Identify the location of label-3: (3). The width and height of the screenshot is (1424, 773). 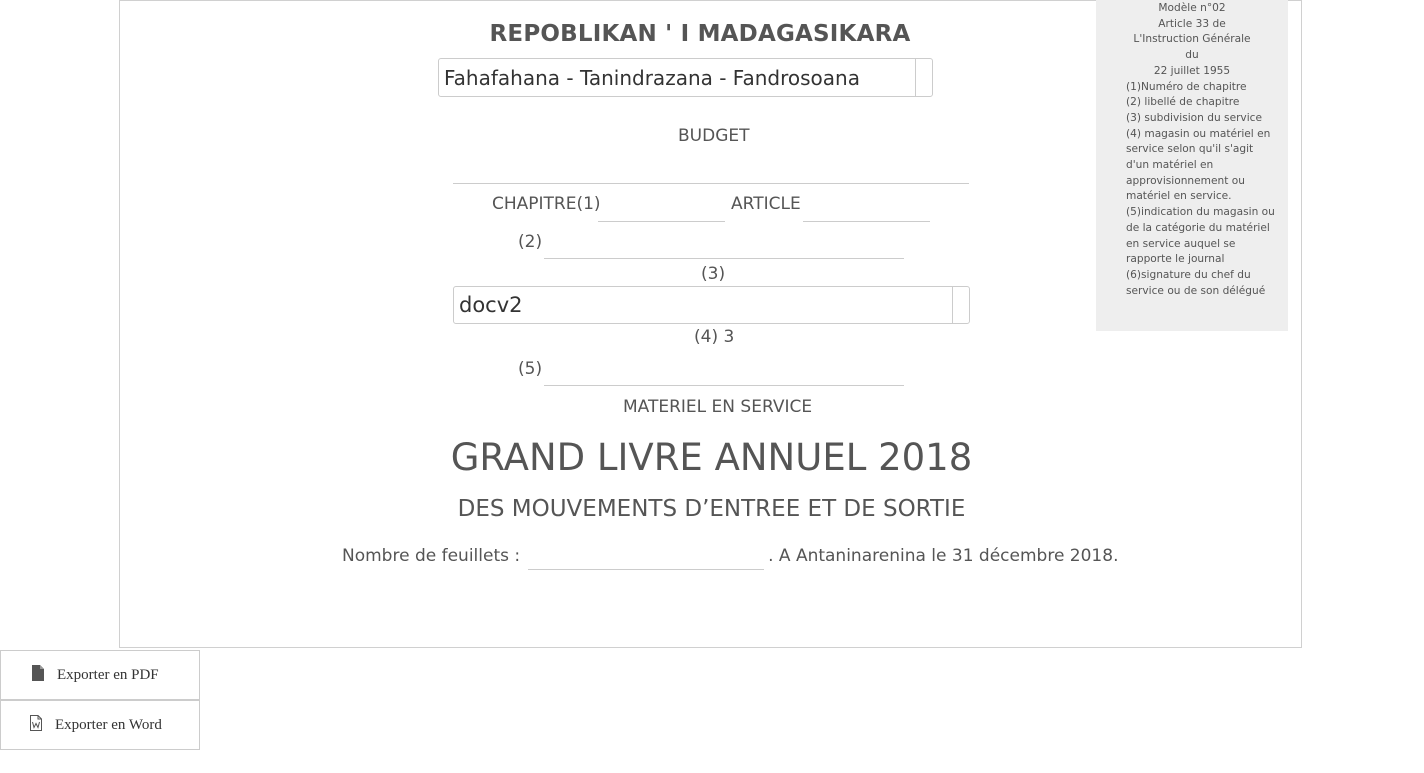
(713, 274).